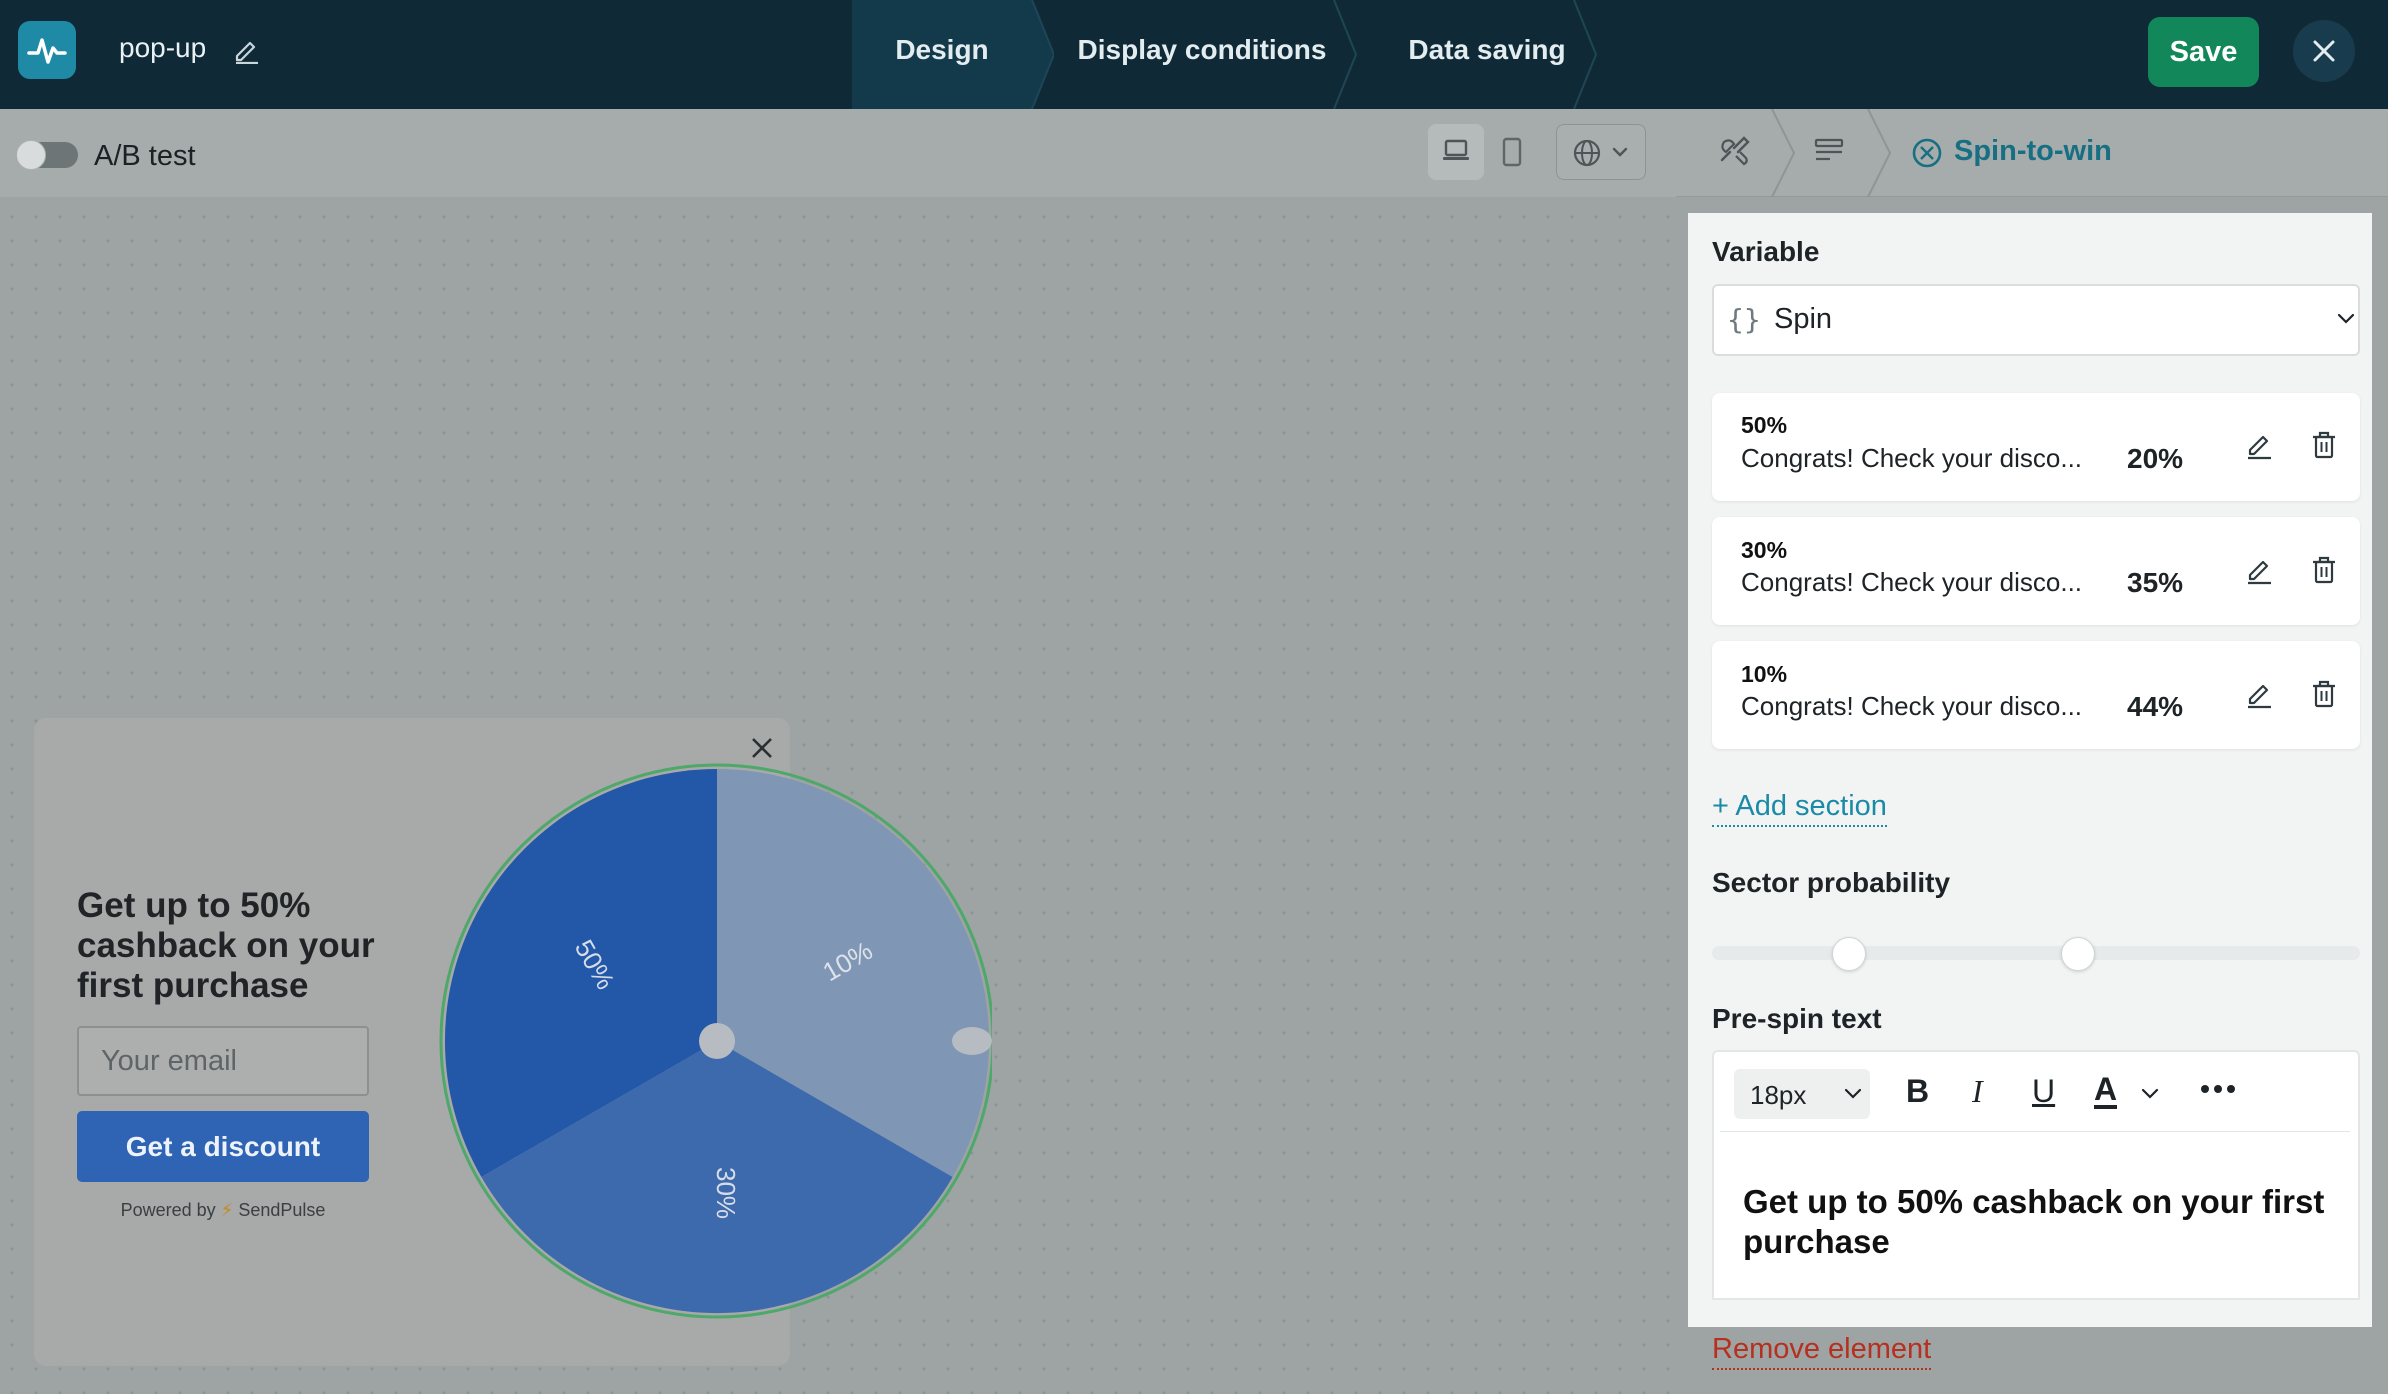  I want to click on wheel-pointer, so click(972, 1041).